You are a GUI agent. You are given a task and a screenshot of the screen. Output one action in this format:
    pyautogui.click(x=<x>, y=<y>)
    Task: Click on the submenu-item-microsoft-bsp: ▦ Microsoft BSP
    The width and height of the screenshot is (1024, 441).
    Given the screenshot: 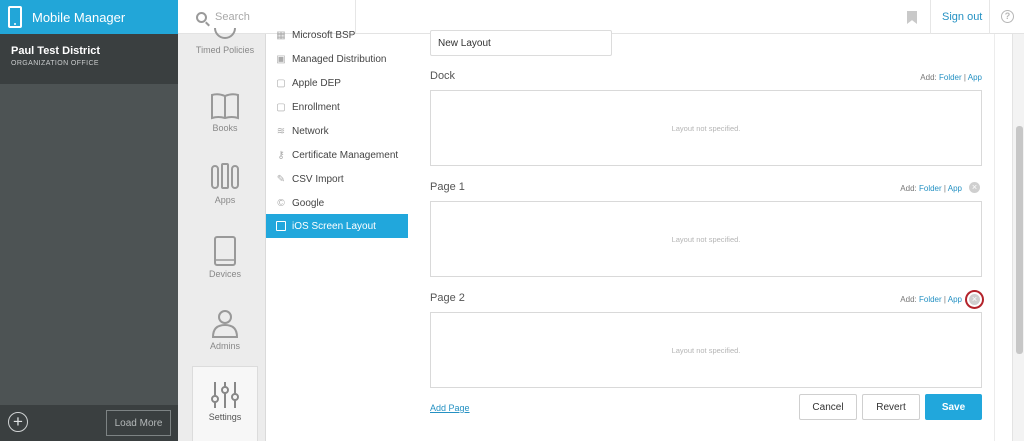 What is the action you would take?
    pyautogui.click(x=347, y=35)
    